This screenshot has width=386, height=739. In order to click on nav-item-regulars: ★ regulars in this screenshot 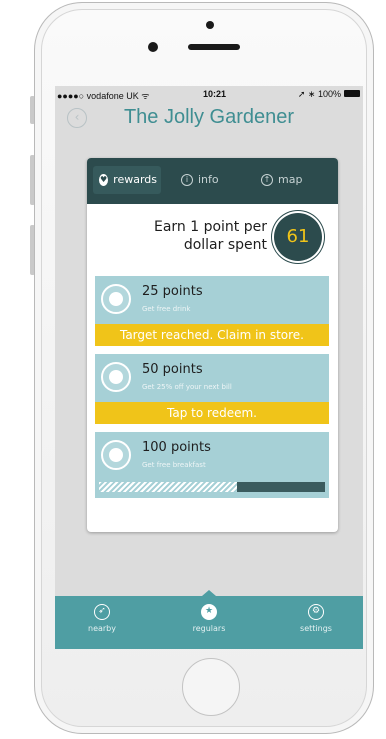, I will do `click(209, 618)`.